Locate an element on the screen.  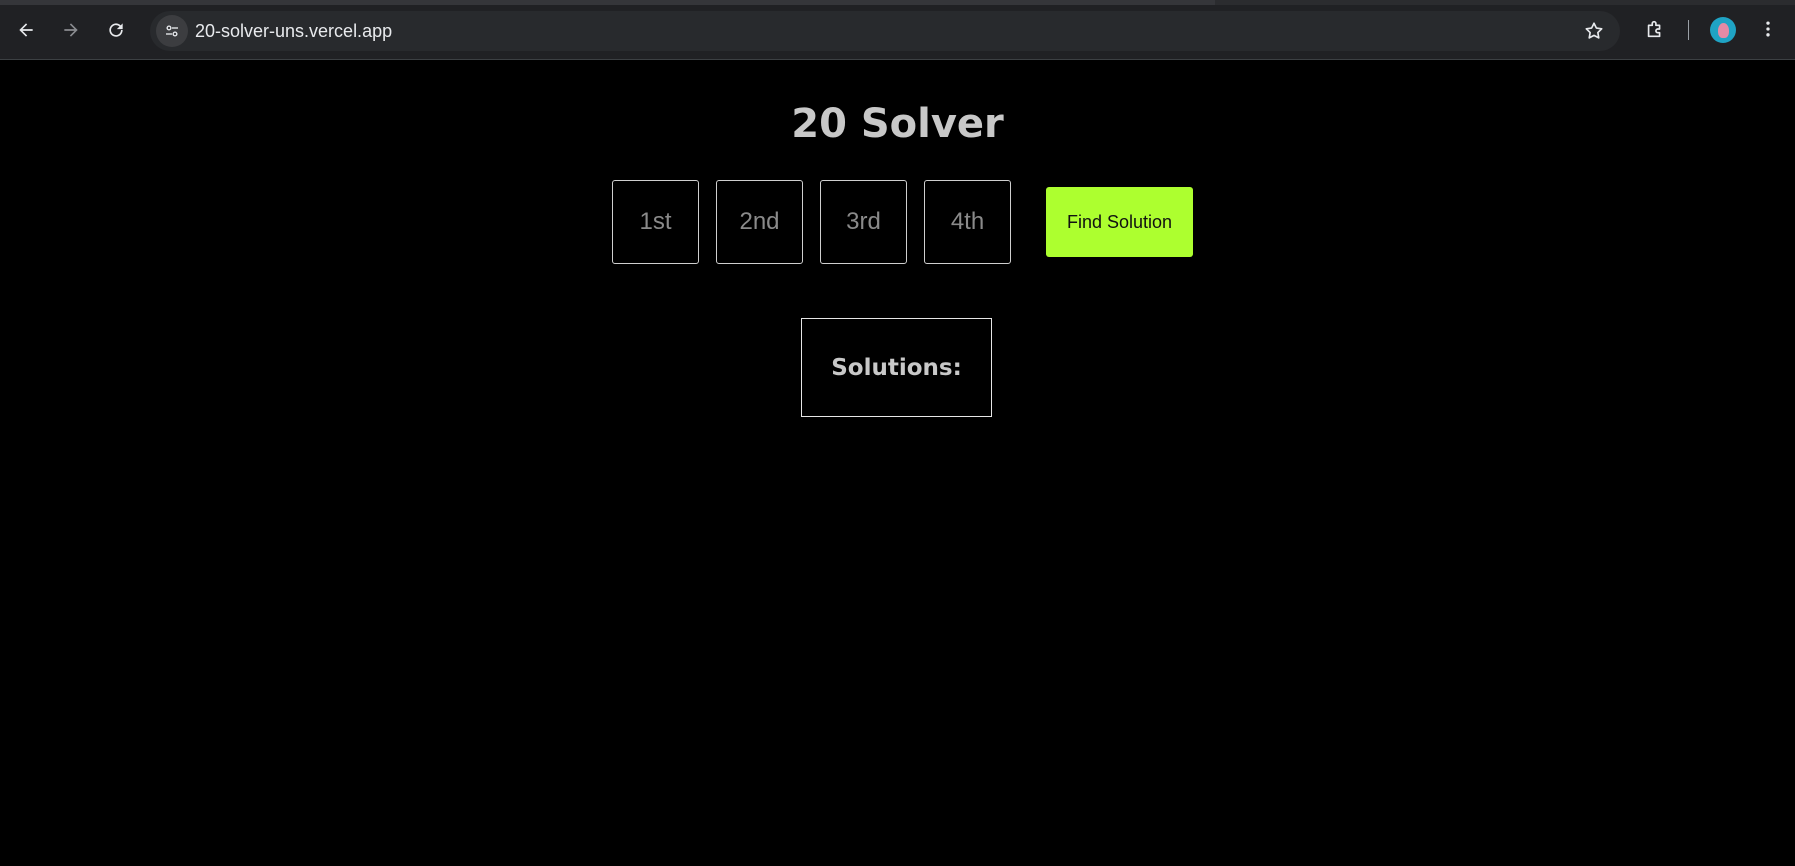
third-number-input is located at coordinates (863, 222).